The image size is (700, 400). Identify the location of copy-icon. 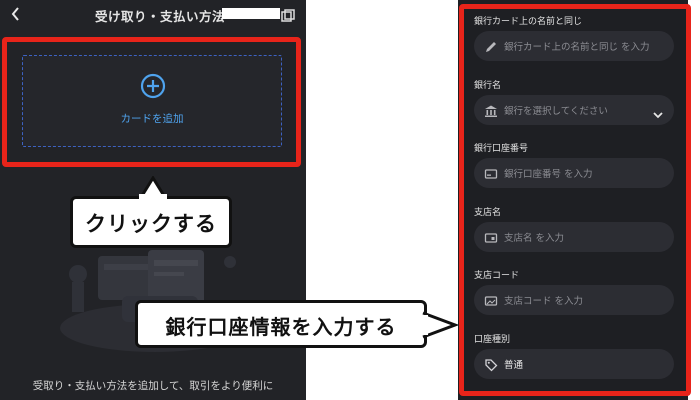
(288, 15).